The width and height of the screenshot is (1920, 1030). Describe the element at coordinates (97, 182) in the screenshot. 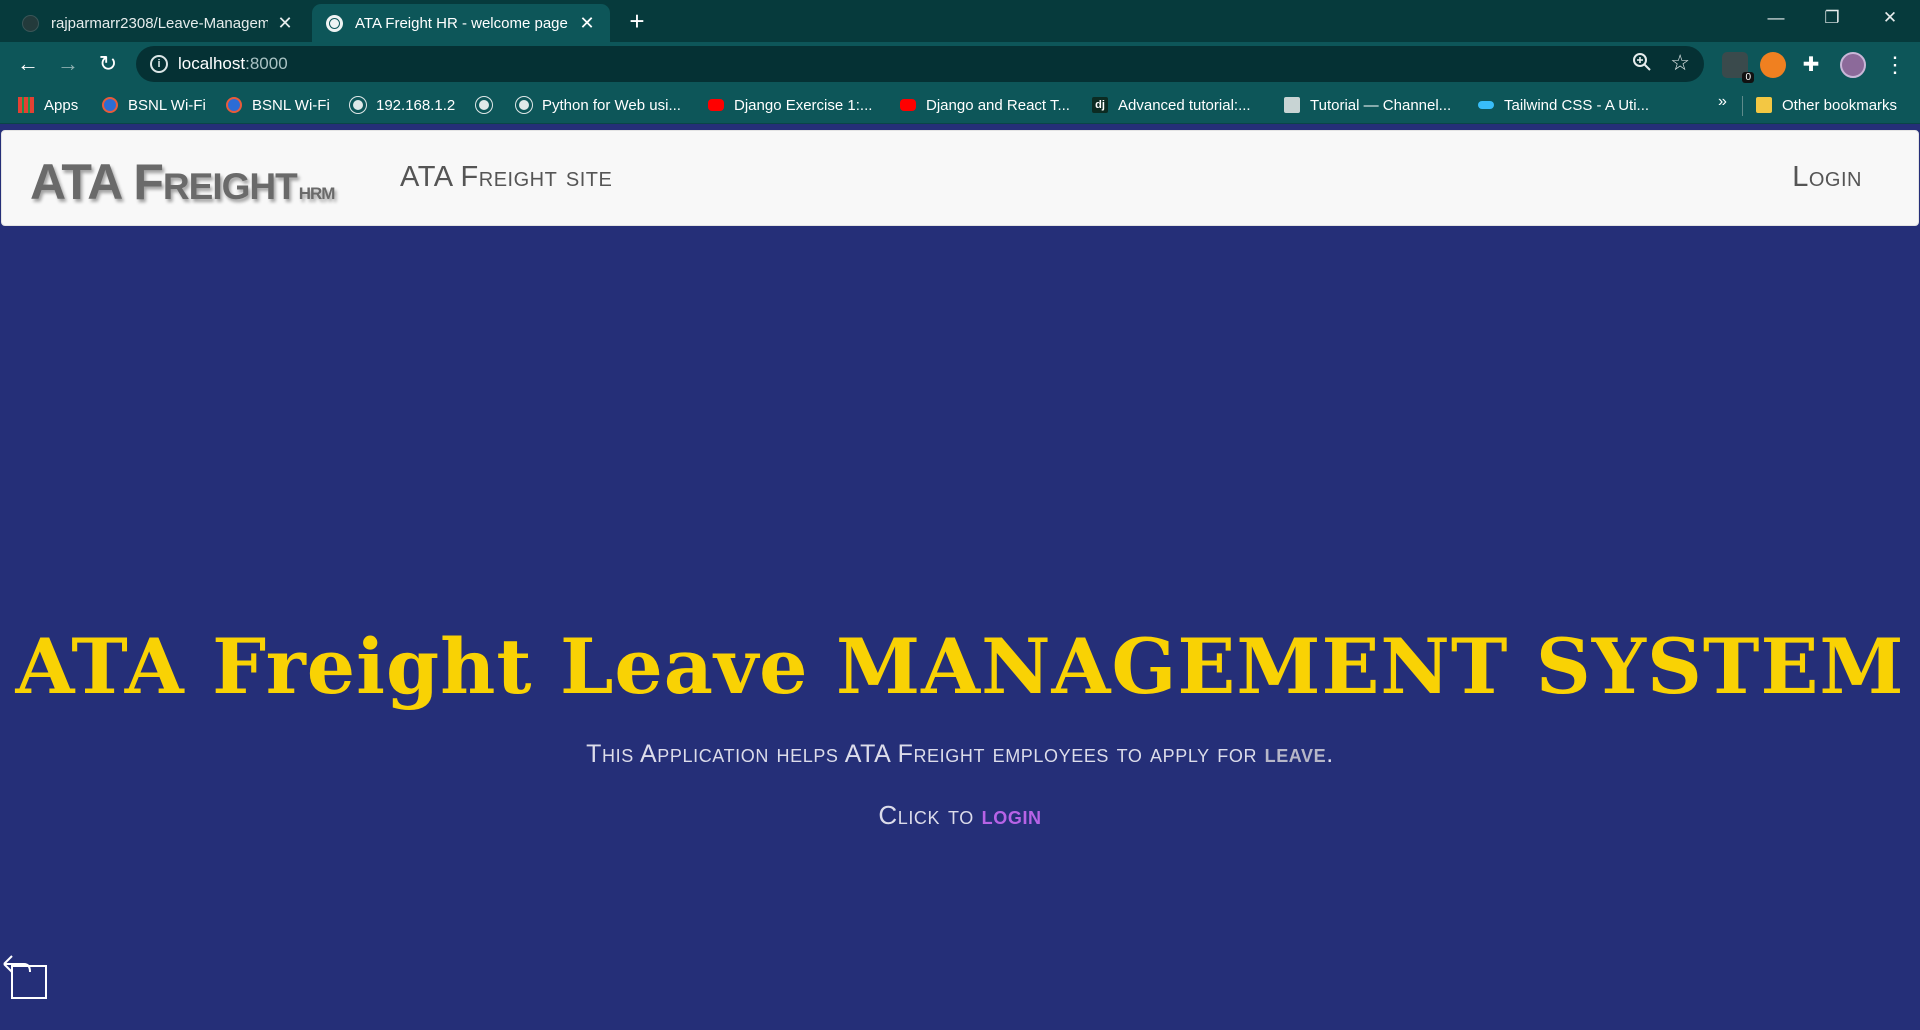

I see `logo-text-main: ATA F` at that location.